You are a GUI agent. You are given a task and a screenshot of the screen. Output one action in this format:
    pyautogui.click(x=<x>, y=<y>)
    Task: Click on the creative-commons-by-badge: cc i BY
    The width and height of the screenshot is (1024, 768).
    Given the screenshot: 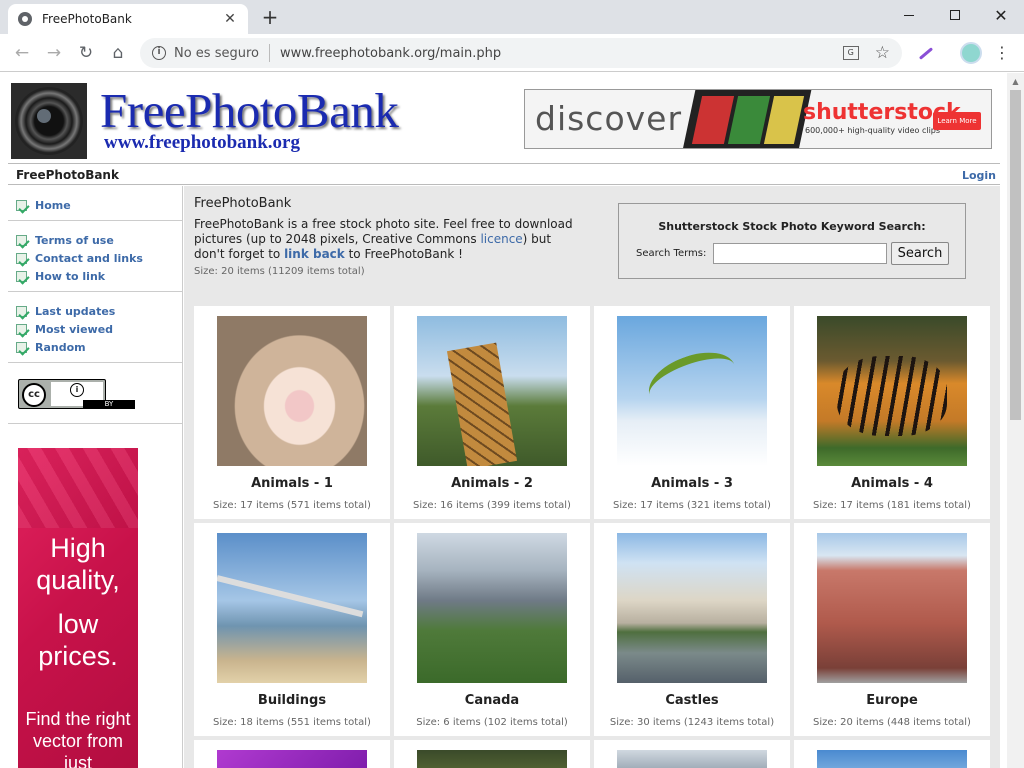 What is the action you would take?
    pyautogui.click(x=76, y=394)
    